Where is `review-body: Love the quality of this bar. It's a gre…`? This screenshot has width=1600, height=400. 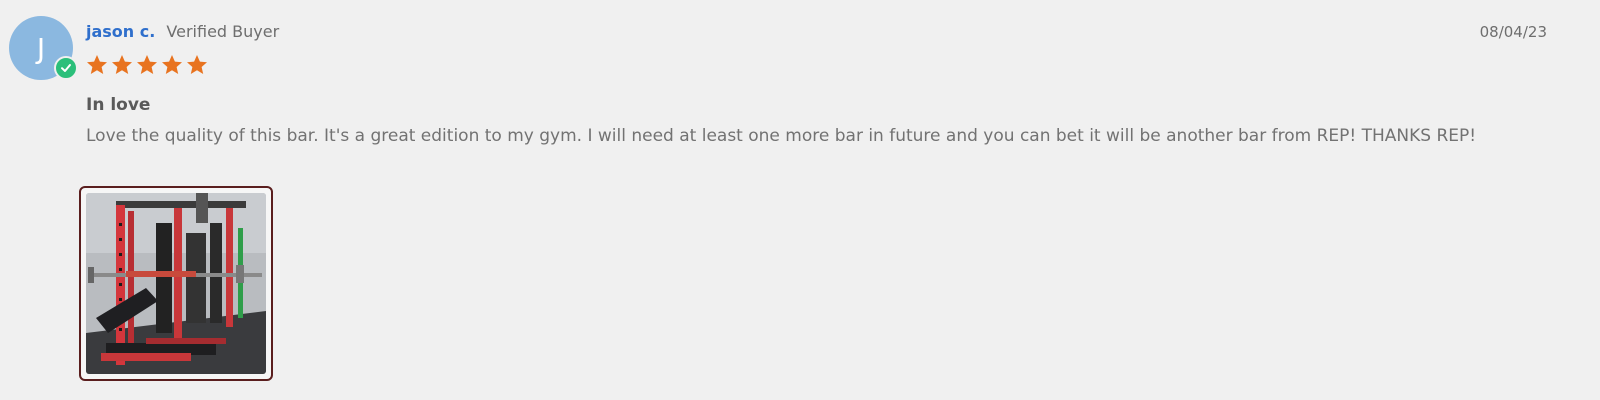 review-body: Love the quality of this bar. It's a gre… is located at coordinates (781, 136).